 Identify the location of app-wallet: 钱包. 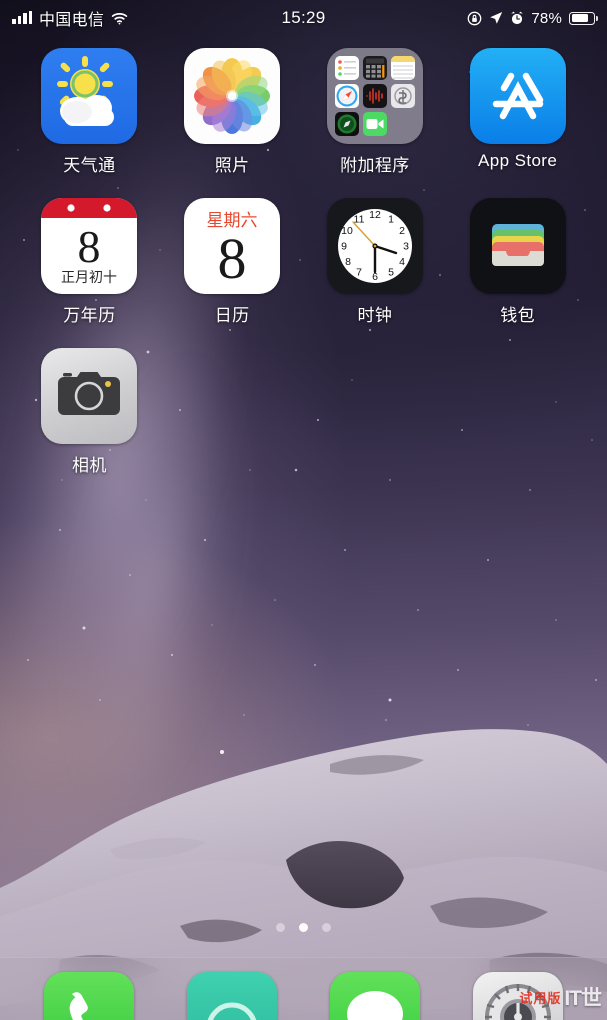
(517, 262).